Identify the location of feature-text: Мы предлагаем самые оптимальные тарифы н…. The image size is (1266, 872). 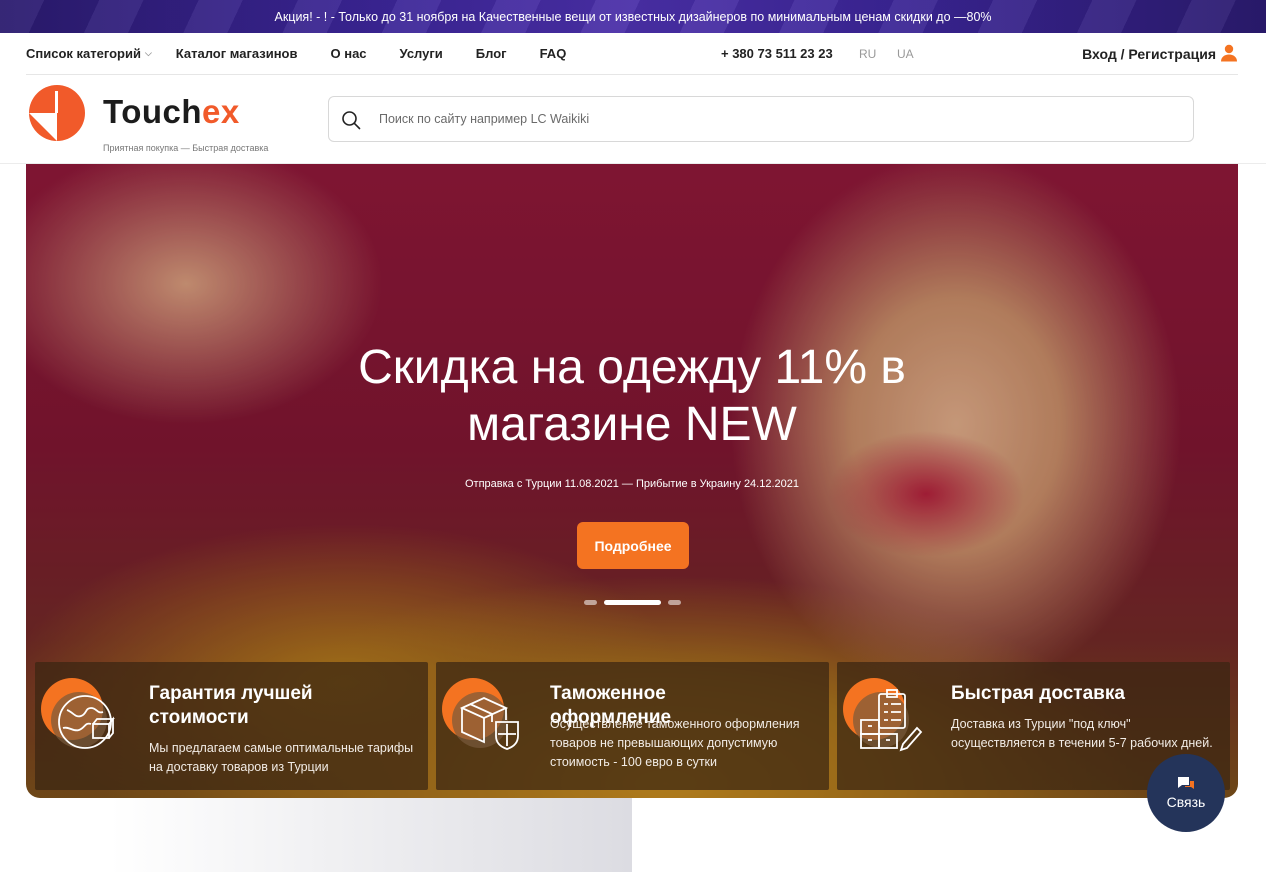
(281, 757).